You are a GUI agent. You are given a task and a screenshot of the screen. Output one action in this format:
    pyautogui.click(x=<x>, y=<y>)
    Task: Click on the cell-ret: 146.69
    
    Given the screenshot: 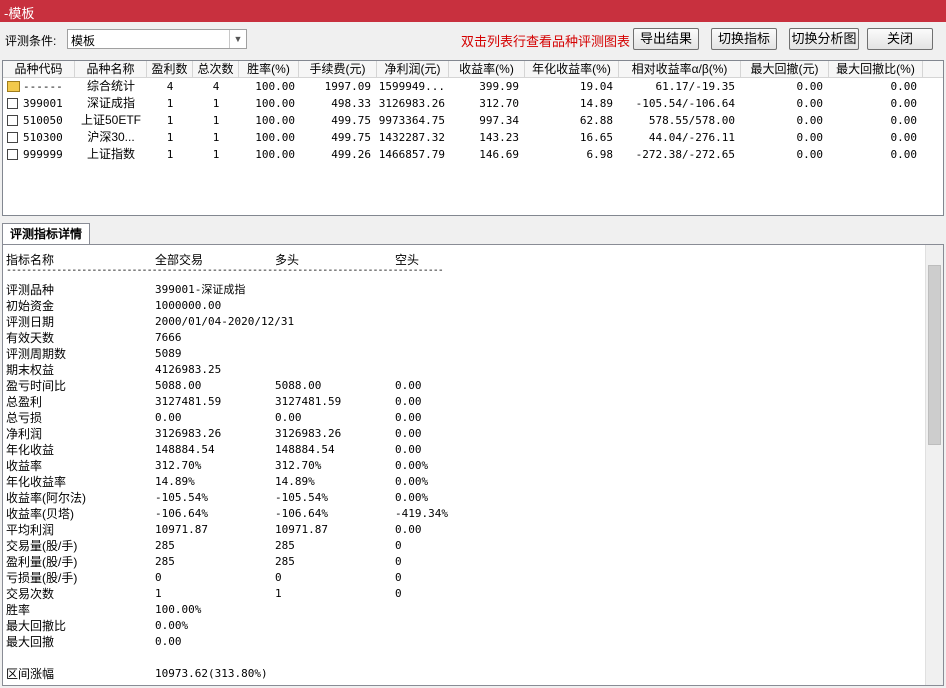 What is the action you would take?
    pyautogui.click(x=499, y=154)
    